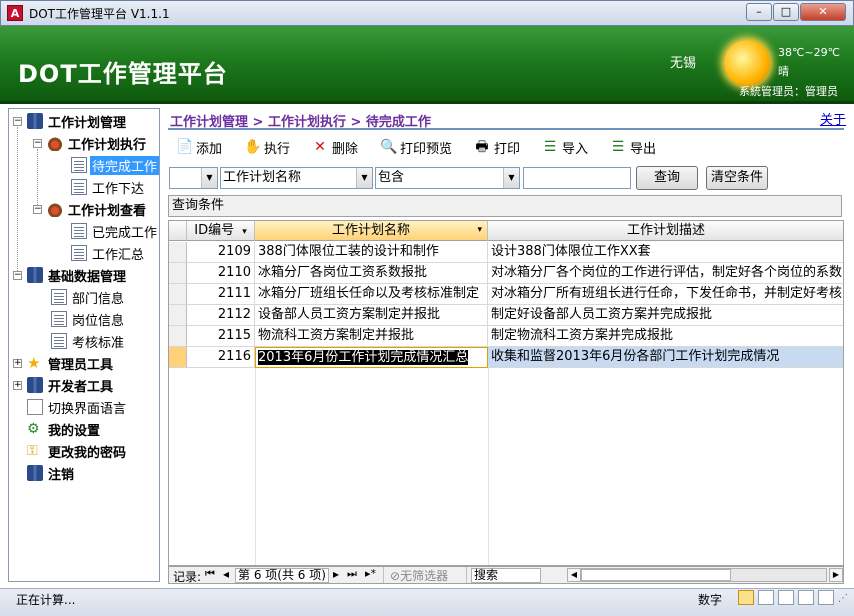 The width and height of the screenshot is (854, 616). Describe the element at coordinates (17, 121) in the screenshot. I see `expander-work-plan: −` at that location.